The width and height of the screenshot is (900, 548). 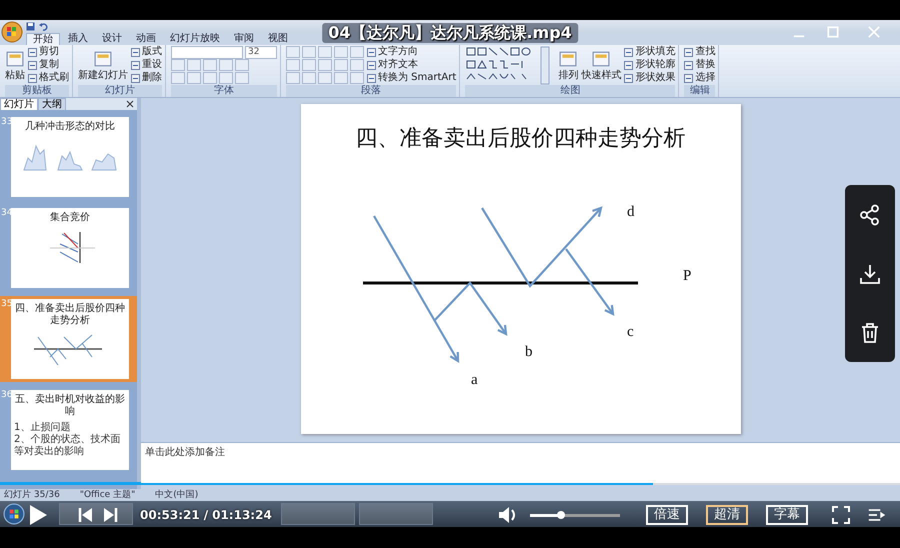 What do you see at coordinates (146, 65) in the screenshot?
I see `ribbon-button: 重设` at bounding box center [146, 65].